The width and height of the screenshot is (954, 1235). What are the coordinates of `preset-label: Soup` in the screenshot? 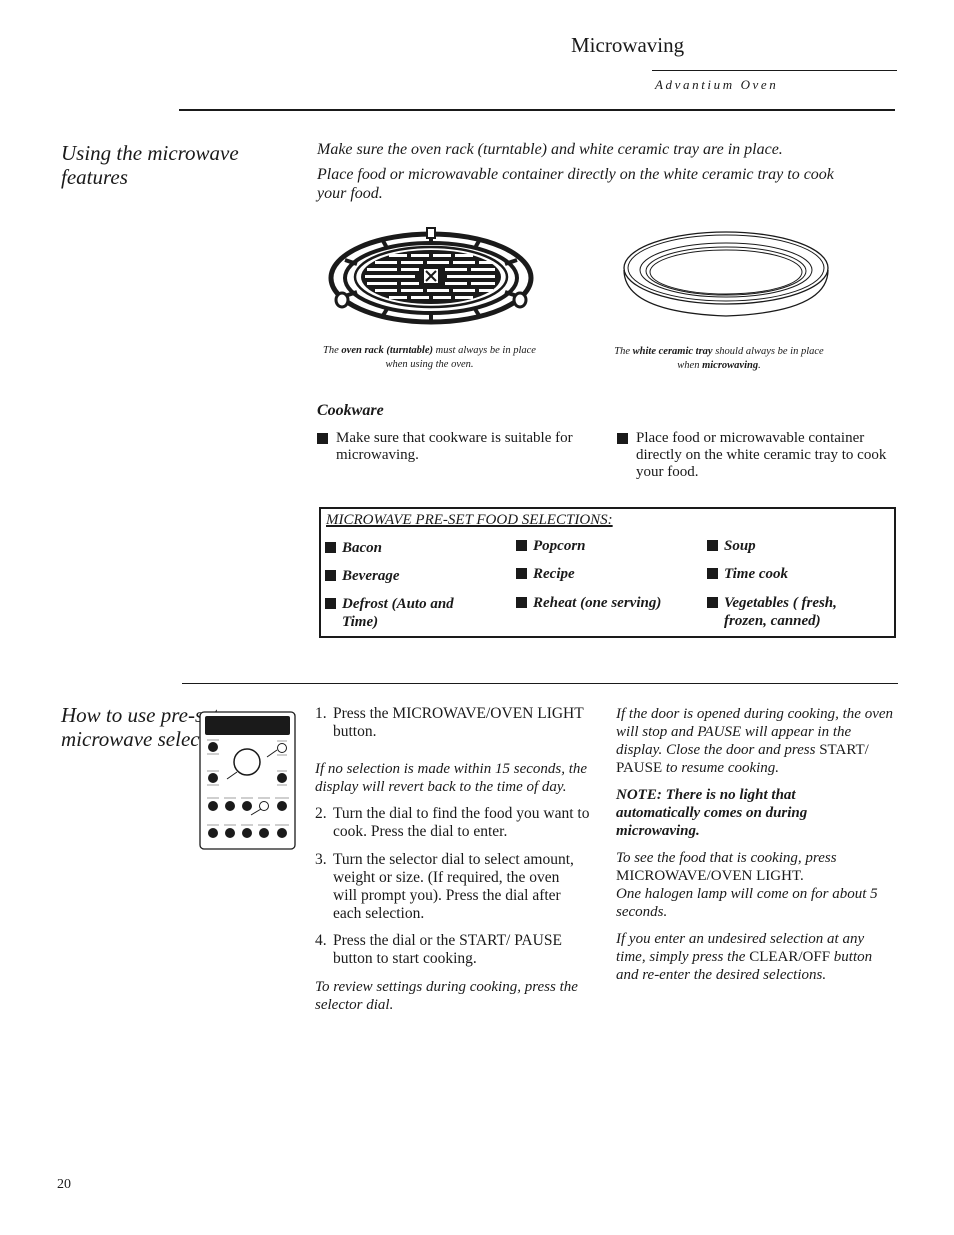 It's located at (740, 546).